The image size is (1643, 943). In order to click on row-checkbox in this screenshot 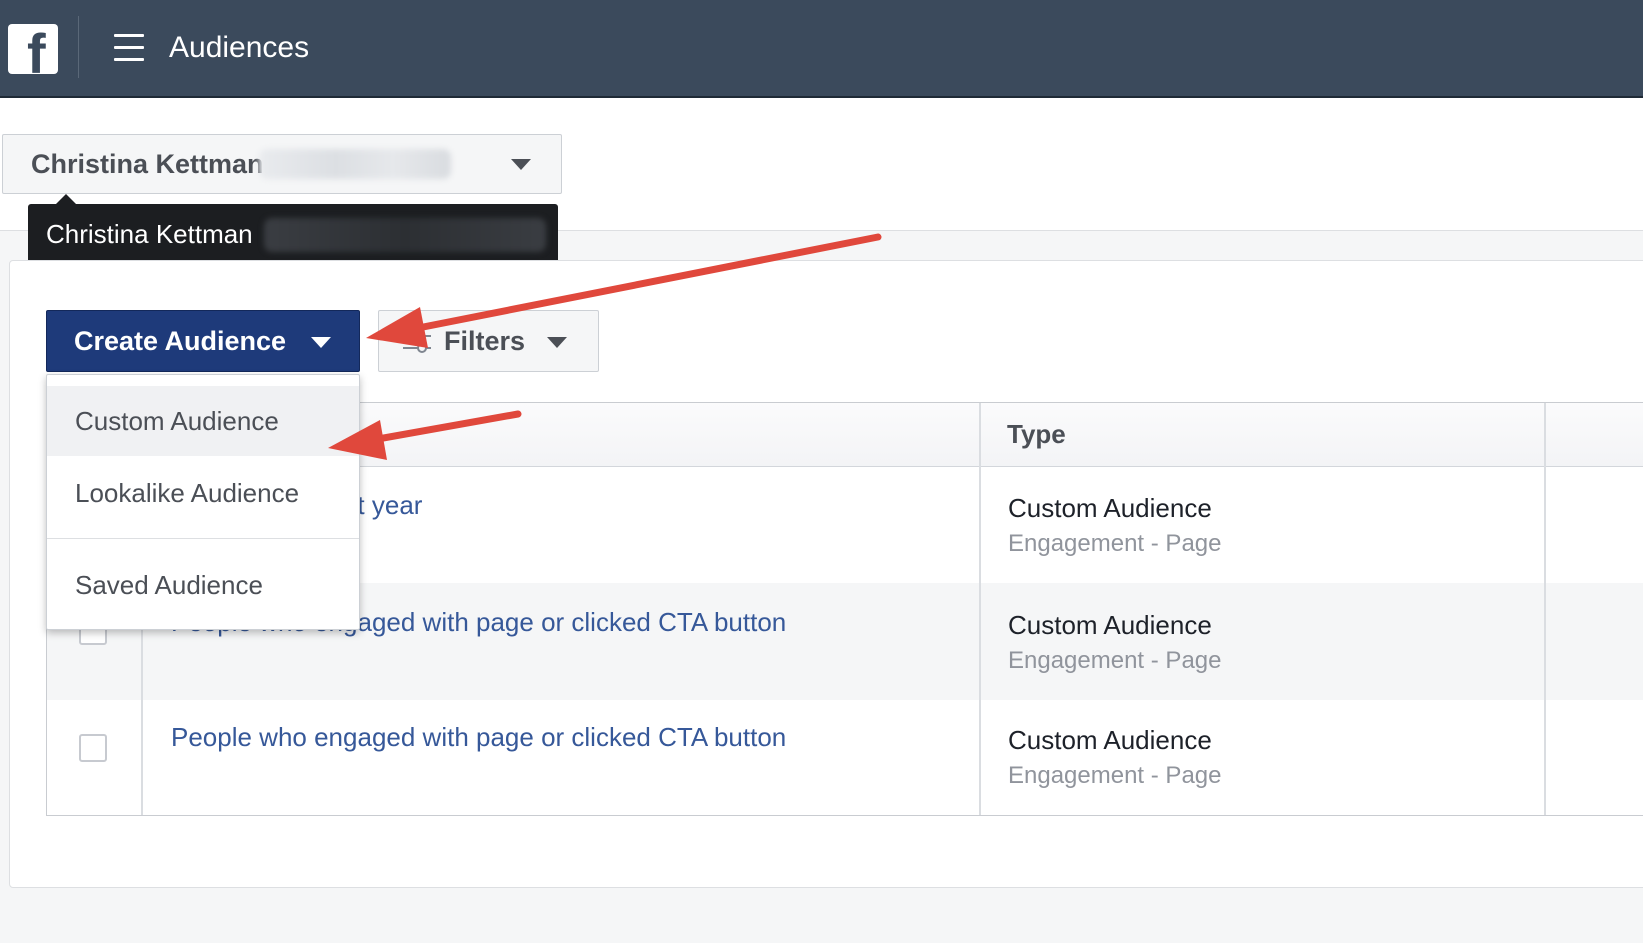, I will do `click(93, 748)`.